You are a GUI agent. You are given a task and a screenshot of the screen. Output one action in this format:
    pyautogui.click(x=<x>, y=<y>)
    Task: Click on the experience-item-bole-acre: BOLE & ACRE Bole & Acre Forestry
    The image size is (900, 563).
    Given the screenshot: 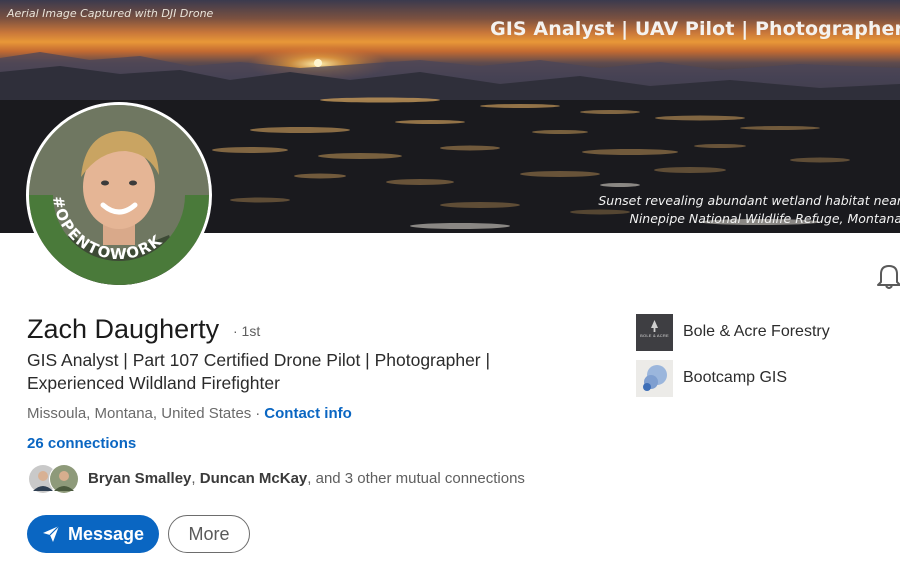 What is the action you would take?
    pyautogui.click(x=733, y=332)
    